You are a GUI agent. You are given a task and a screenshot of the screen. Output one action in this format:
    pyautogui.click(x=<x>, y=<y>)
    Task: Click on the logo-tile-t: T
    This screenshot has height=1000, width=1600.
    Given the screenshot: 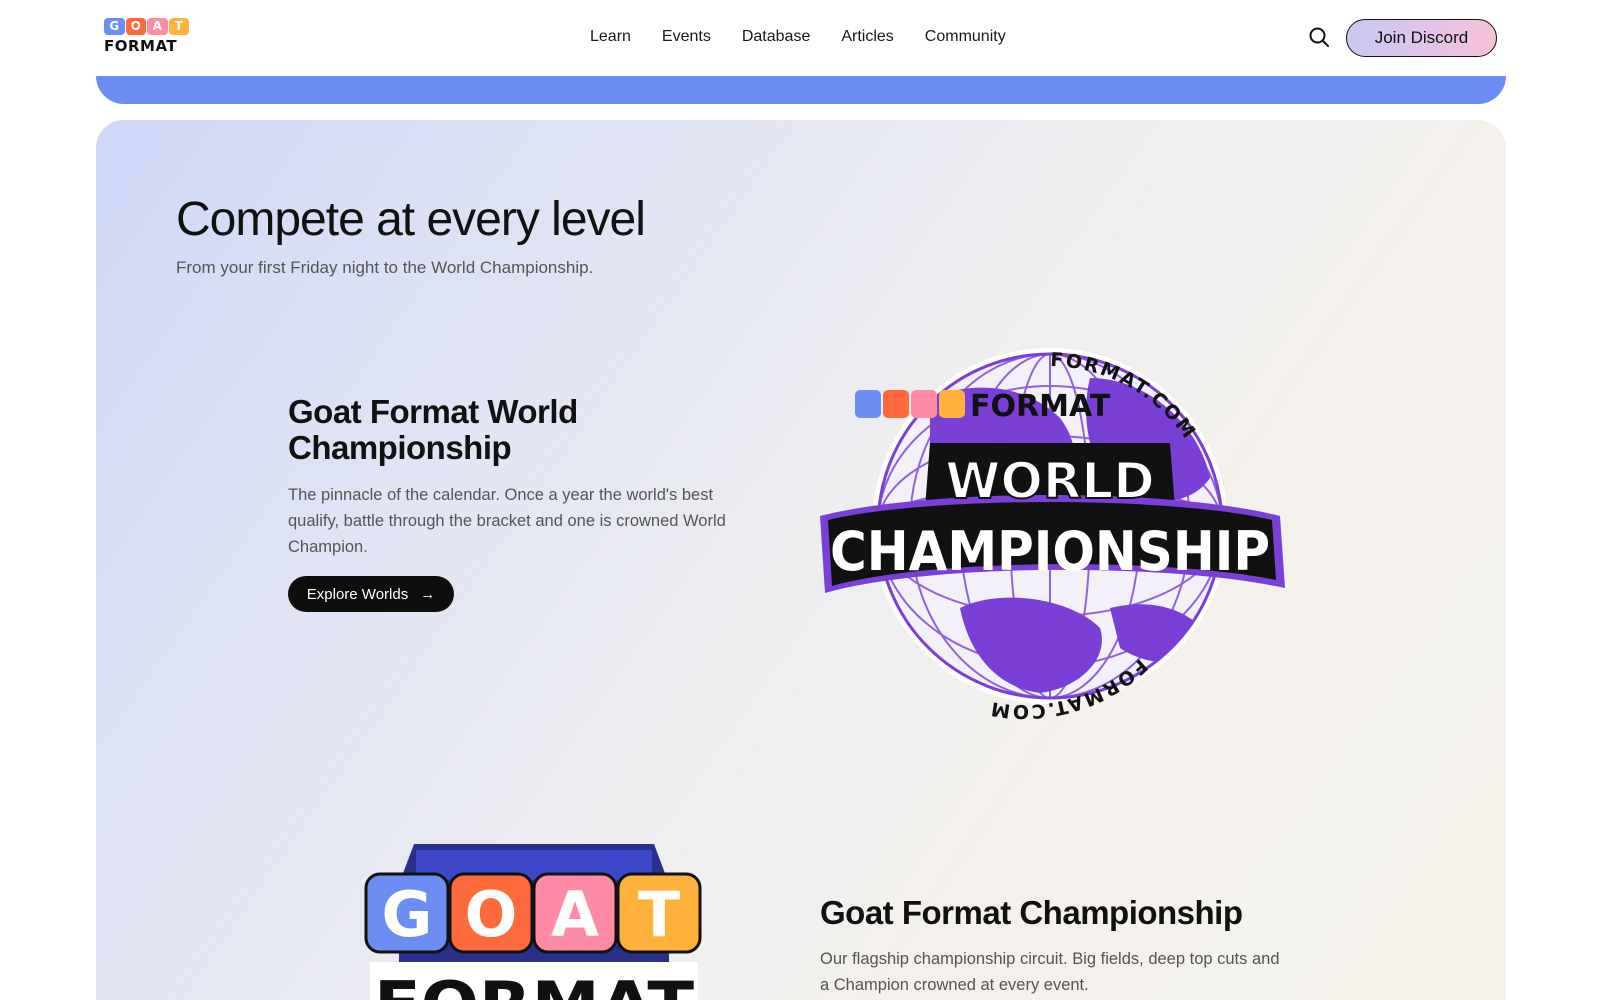 What is the action you would take?
    pyautogui.click(x=178, y=26)
    